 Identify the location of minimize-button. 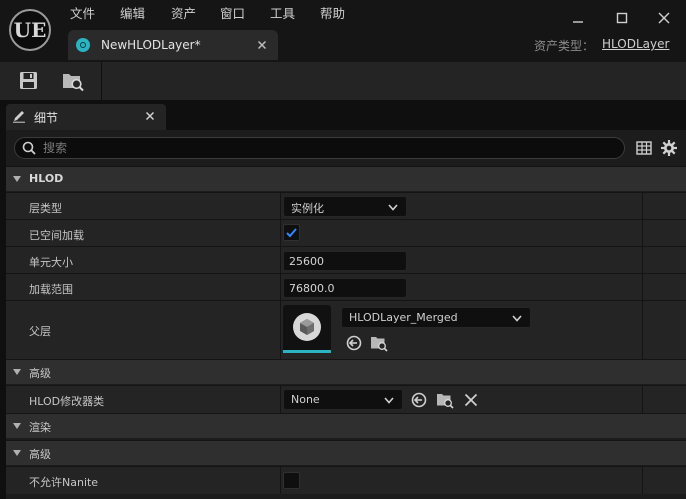
(578, 19).